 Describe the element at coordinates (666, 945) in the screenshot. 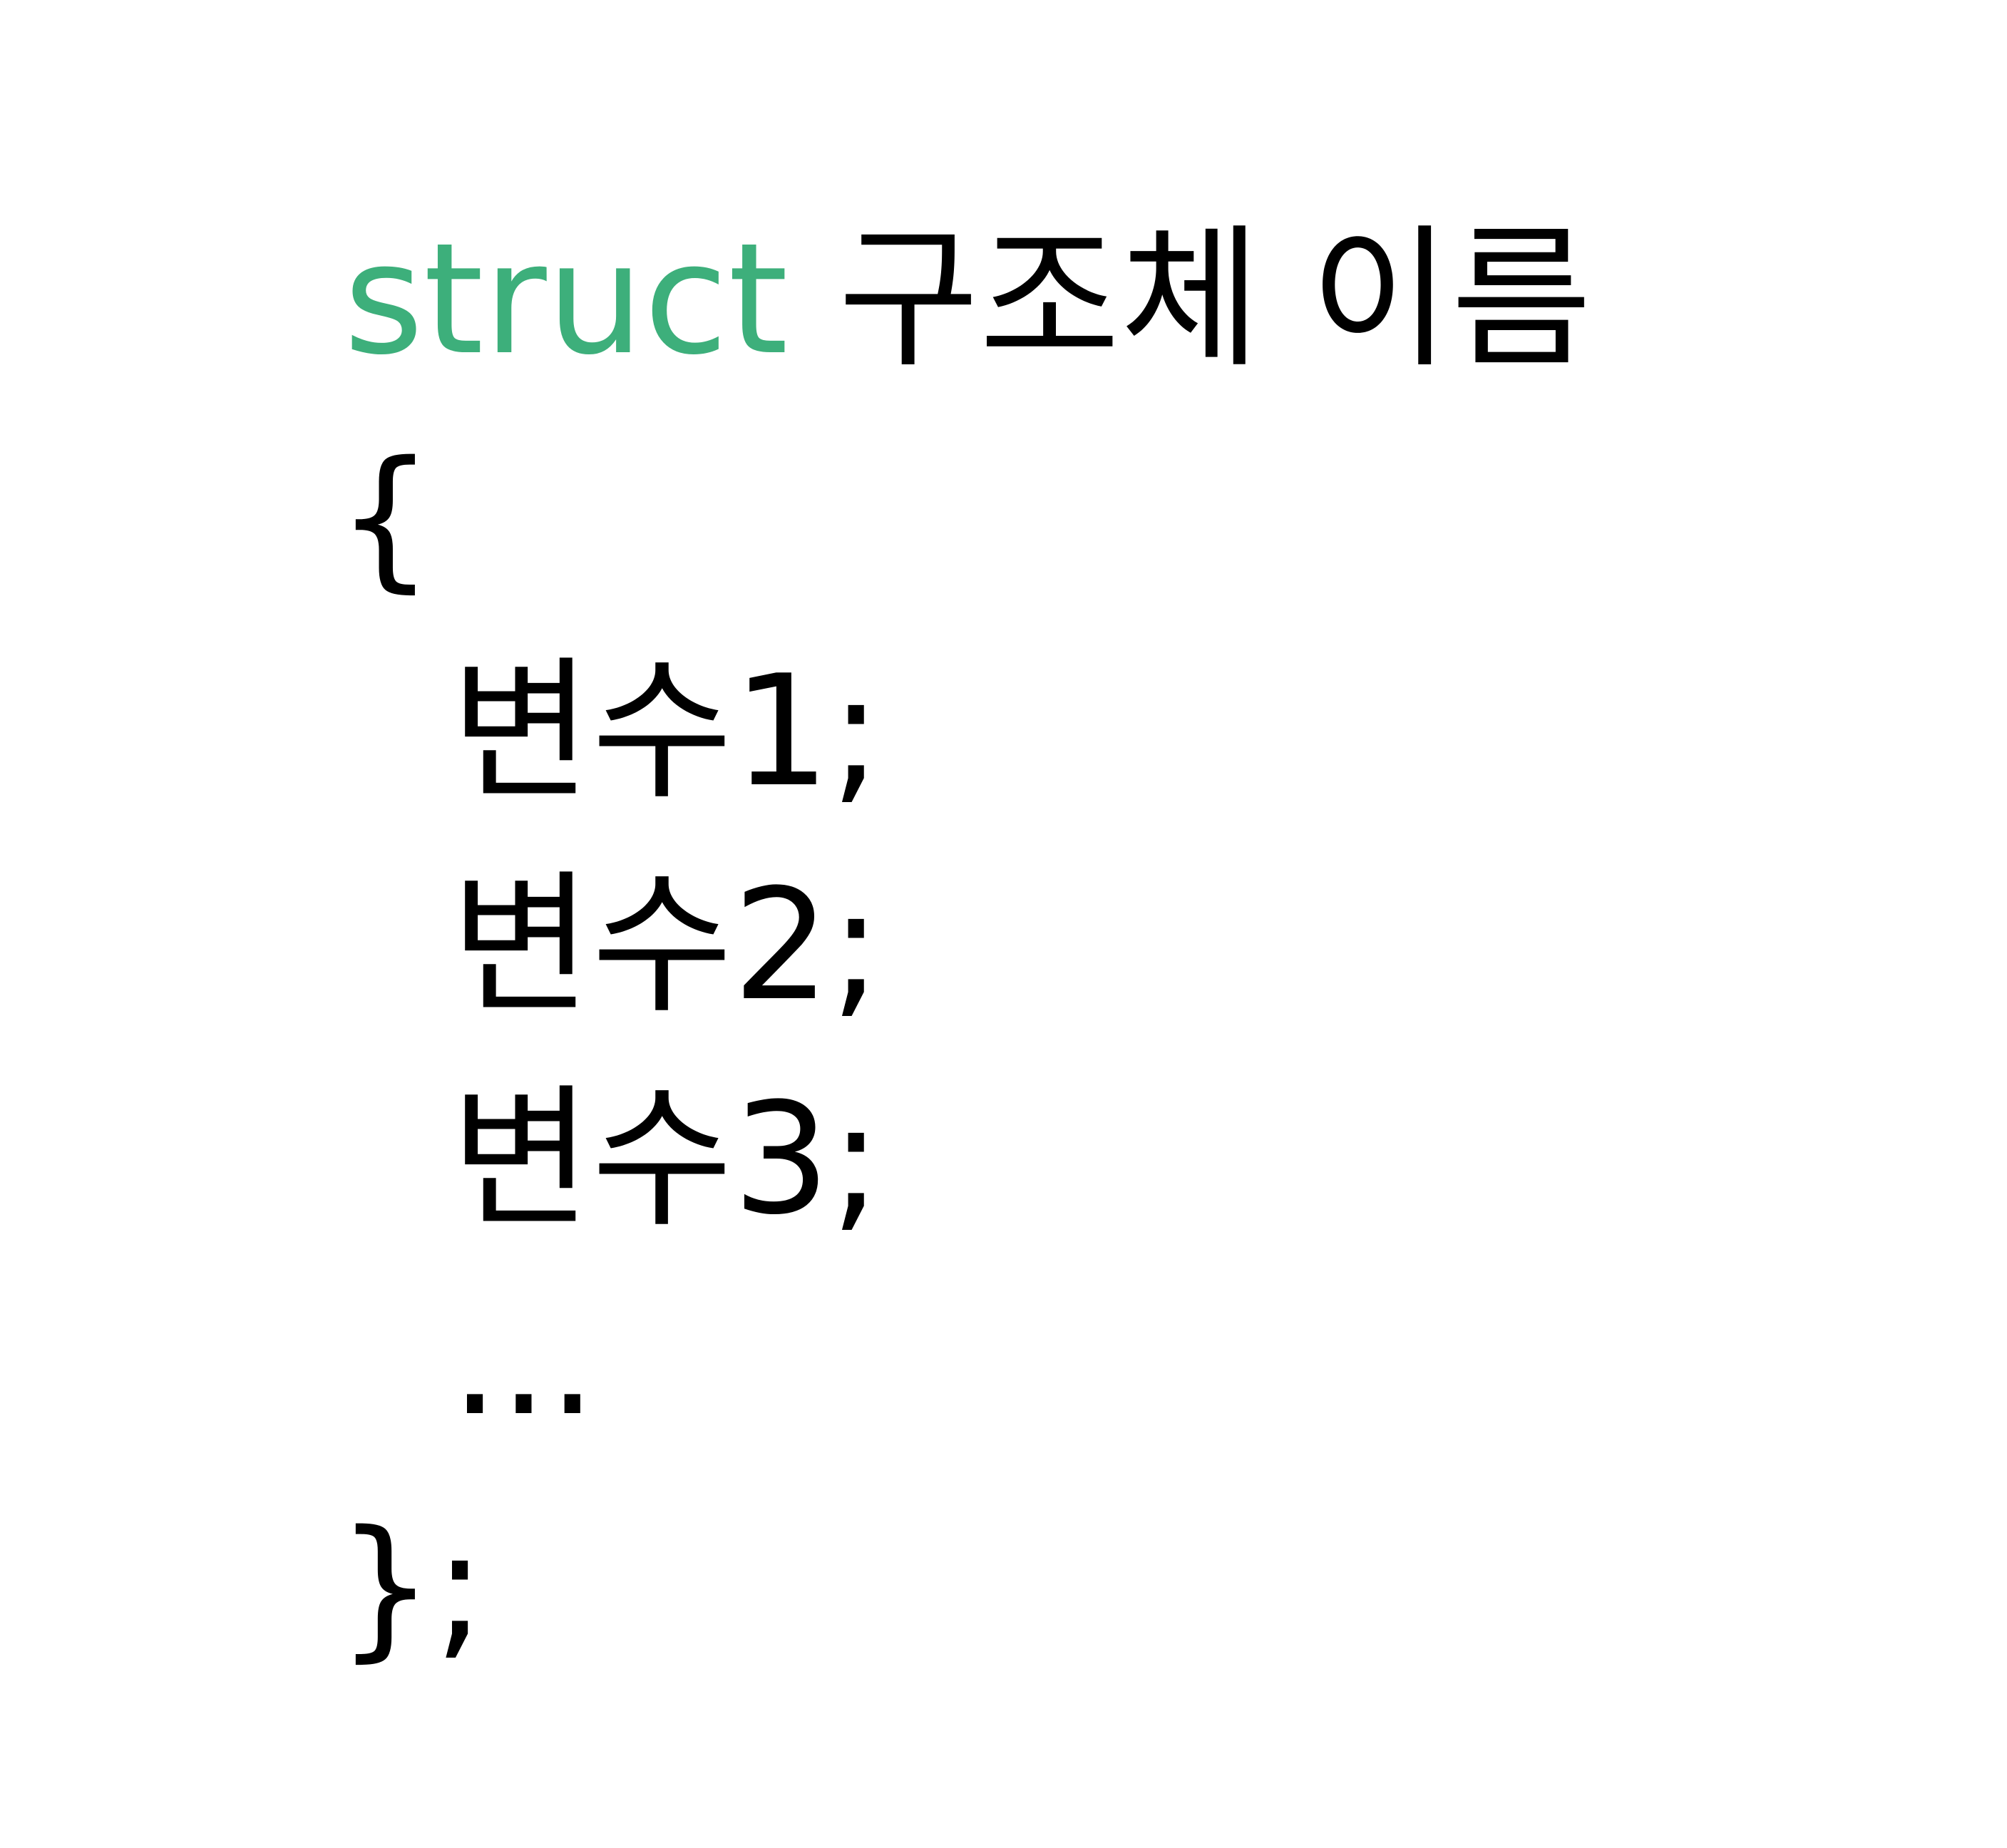

I see `member-variable-2: 변수2;` at that location.